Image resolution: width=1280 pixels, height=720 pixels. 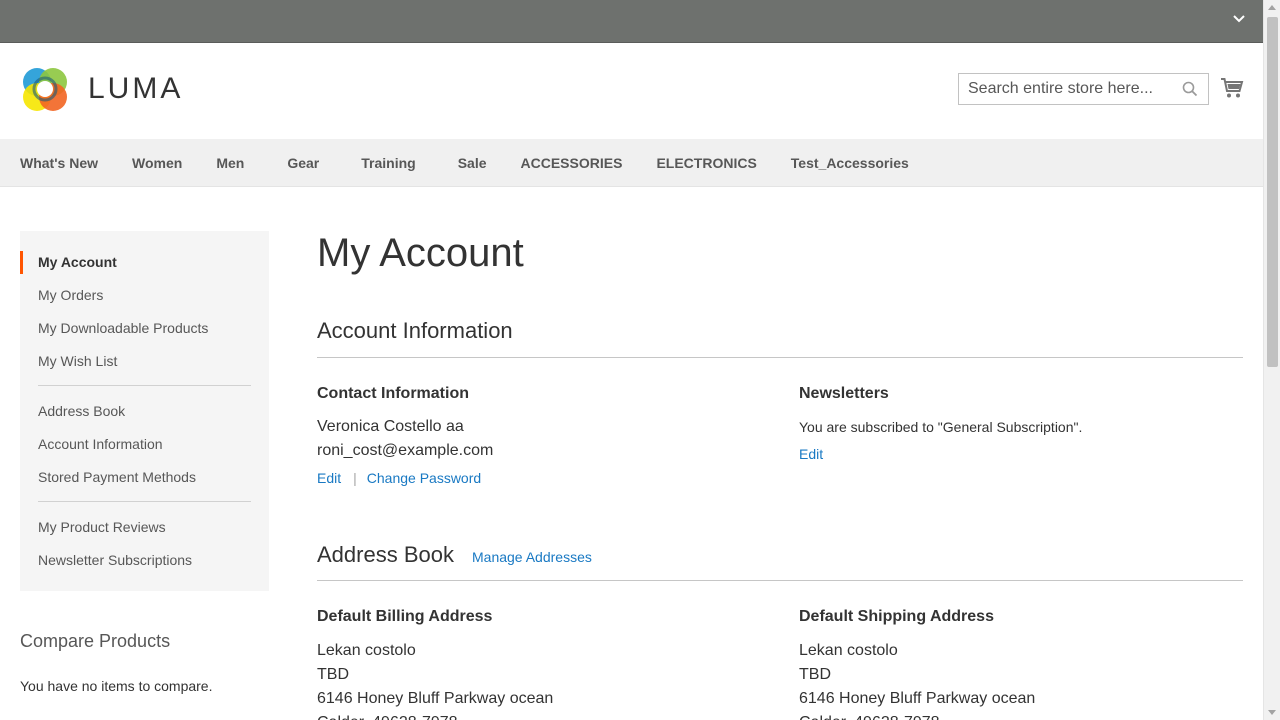 I want to click on minicart-button, so click(x=1232, y=90).